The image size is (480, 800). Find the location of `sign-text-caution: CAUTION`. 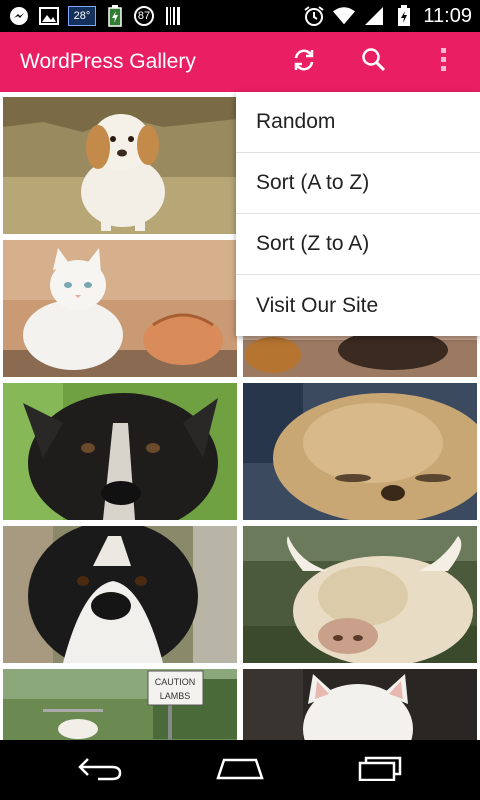

sign-text-caution: CAUTION is located at coordinates (175, 682).